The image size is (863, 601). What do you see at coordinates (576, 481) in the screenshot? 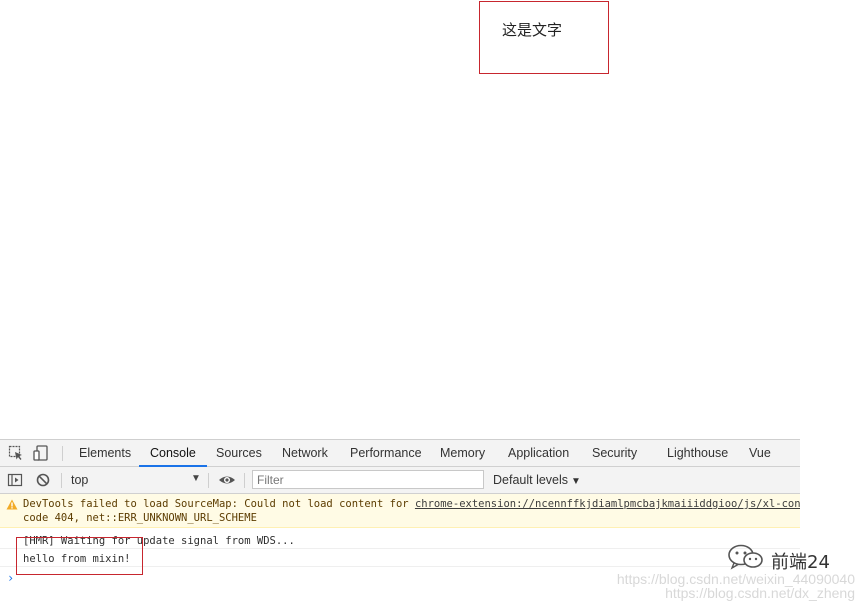
I see `levels-dropdown-icon: ▼` at bounding box center [576, 481].